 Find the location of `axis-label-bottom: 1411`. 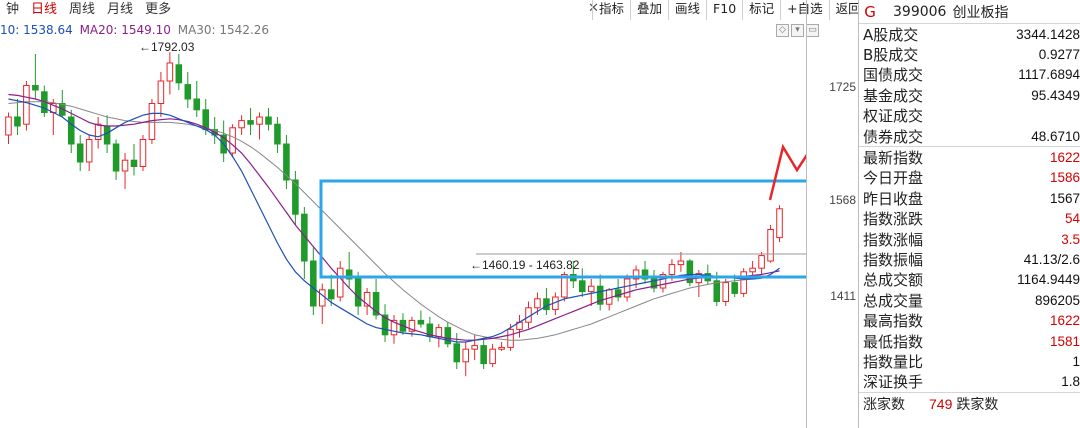

axis-label-bottom: 1411 is located at coordinates (843, 296).